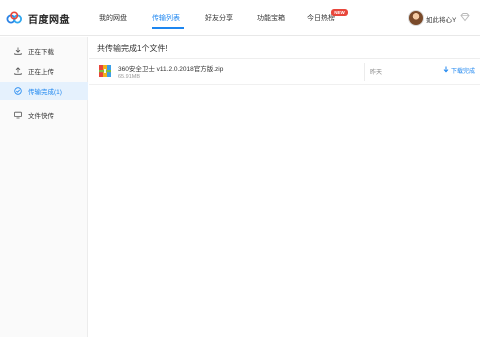 Image resolution: width=480 pixels, height=337 pixels. I want to click on column-divider, so click(364, 72).